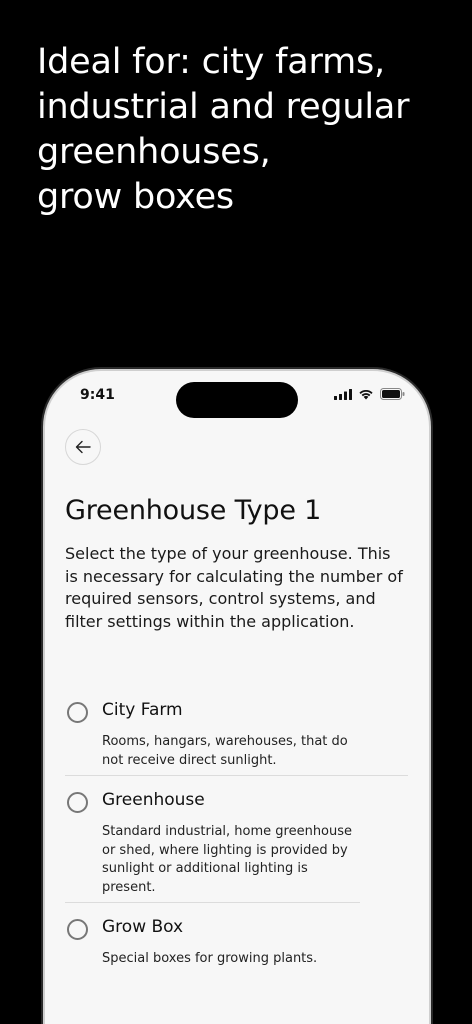 The height and width of the screenshot is (1024, 472). Describe the element at coordinates (153, 800) in the screenshot. I see `option-label: Greenhouse` at that location.